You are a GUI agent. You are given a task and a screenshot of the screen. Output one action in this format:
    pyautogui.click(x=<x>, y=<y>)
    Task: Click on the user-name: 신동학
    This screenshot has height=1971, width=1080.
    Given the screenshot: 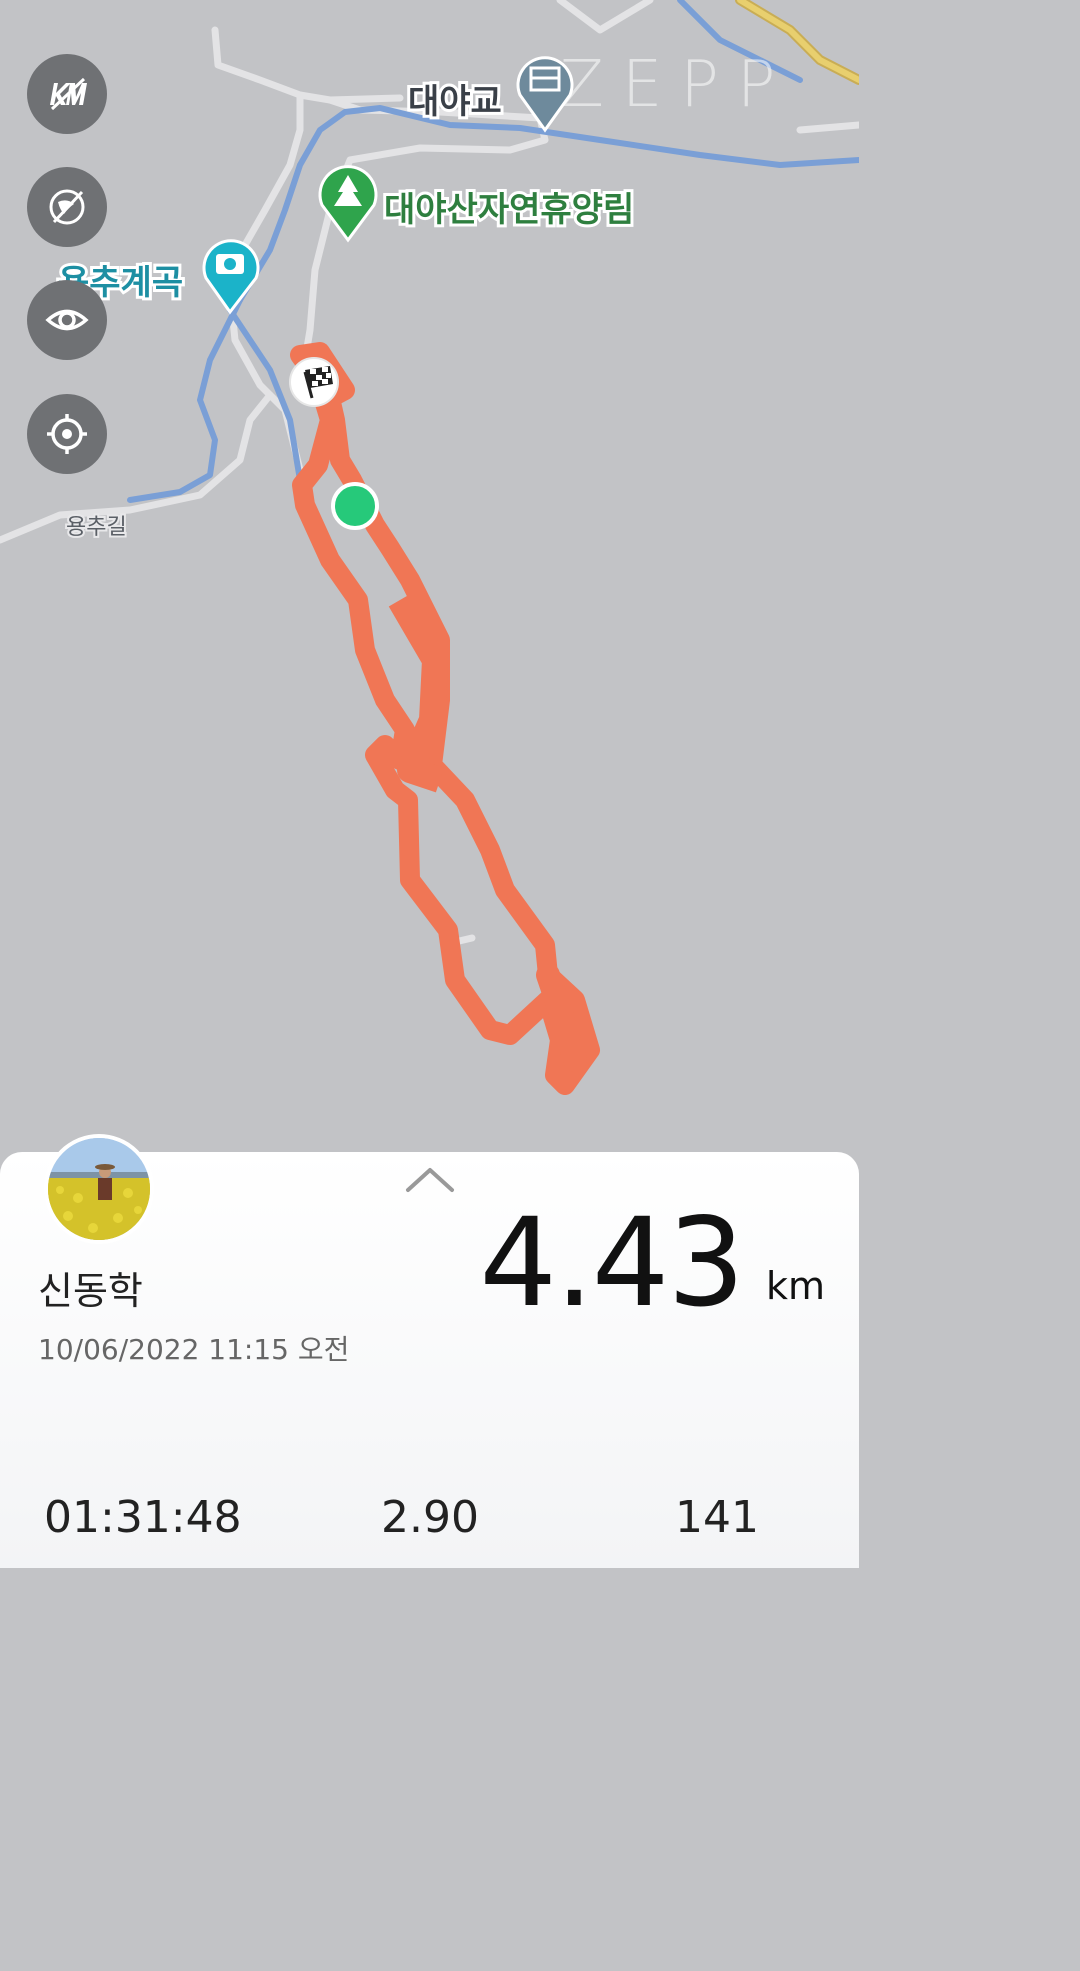 What is the action you would take?
    pyautogui.click(x=90, y=1291)
    